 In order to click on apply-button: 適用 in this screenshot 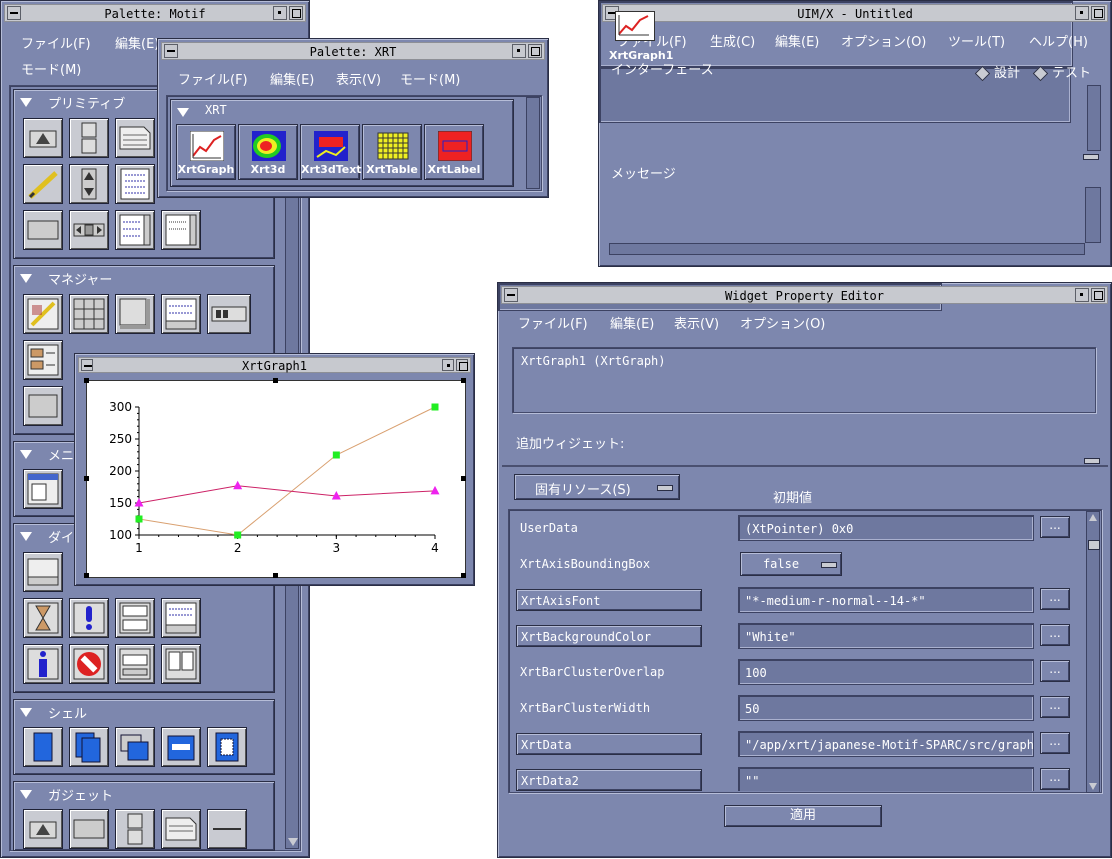, I will do `click(803, 816)`.